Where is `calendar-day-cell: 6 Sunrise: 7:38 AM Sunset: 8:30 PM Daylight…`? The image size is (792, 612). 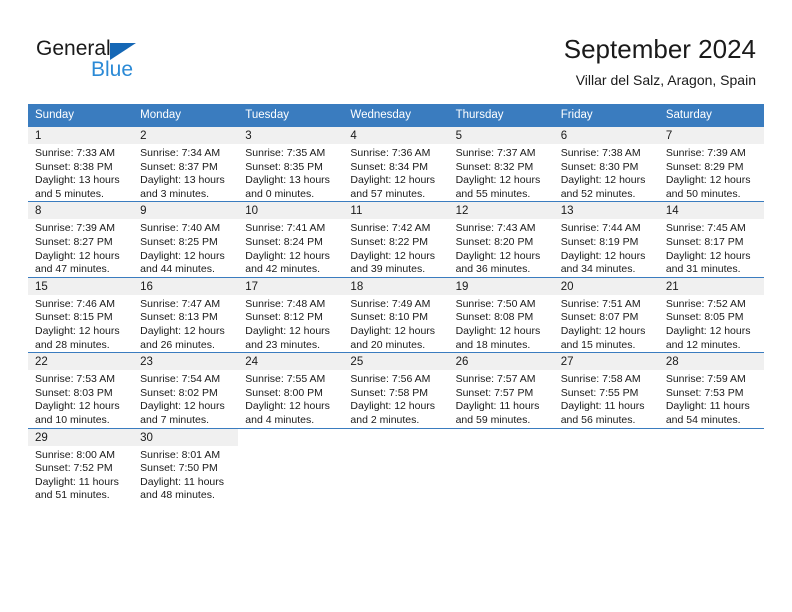 calendar-day-cell: 6 Sunrise: 7:38 AM Sunset: 8:30 PM Daylight… is located at coordinates (606, 163).